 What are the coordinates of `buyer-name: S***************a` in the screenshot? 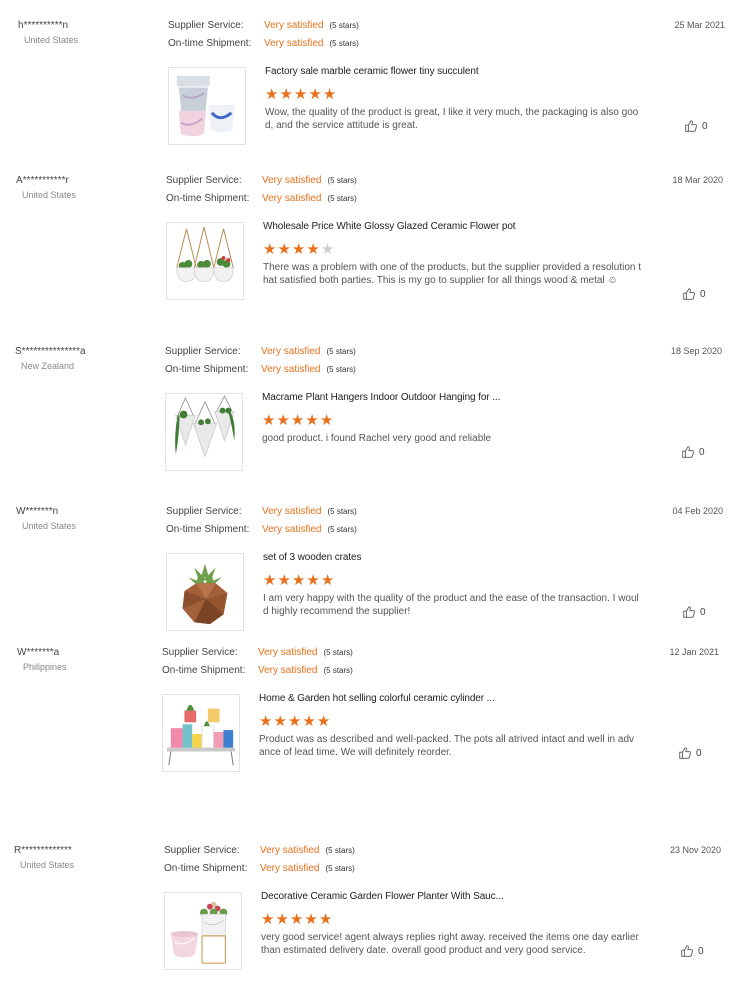 It's located at (50, 351).